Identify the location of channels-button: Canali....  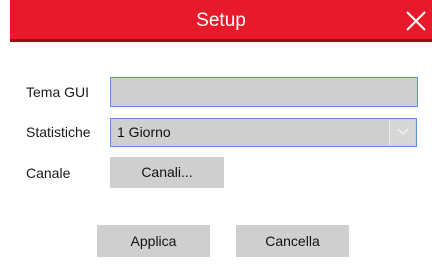
(167, 172).